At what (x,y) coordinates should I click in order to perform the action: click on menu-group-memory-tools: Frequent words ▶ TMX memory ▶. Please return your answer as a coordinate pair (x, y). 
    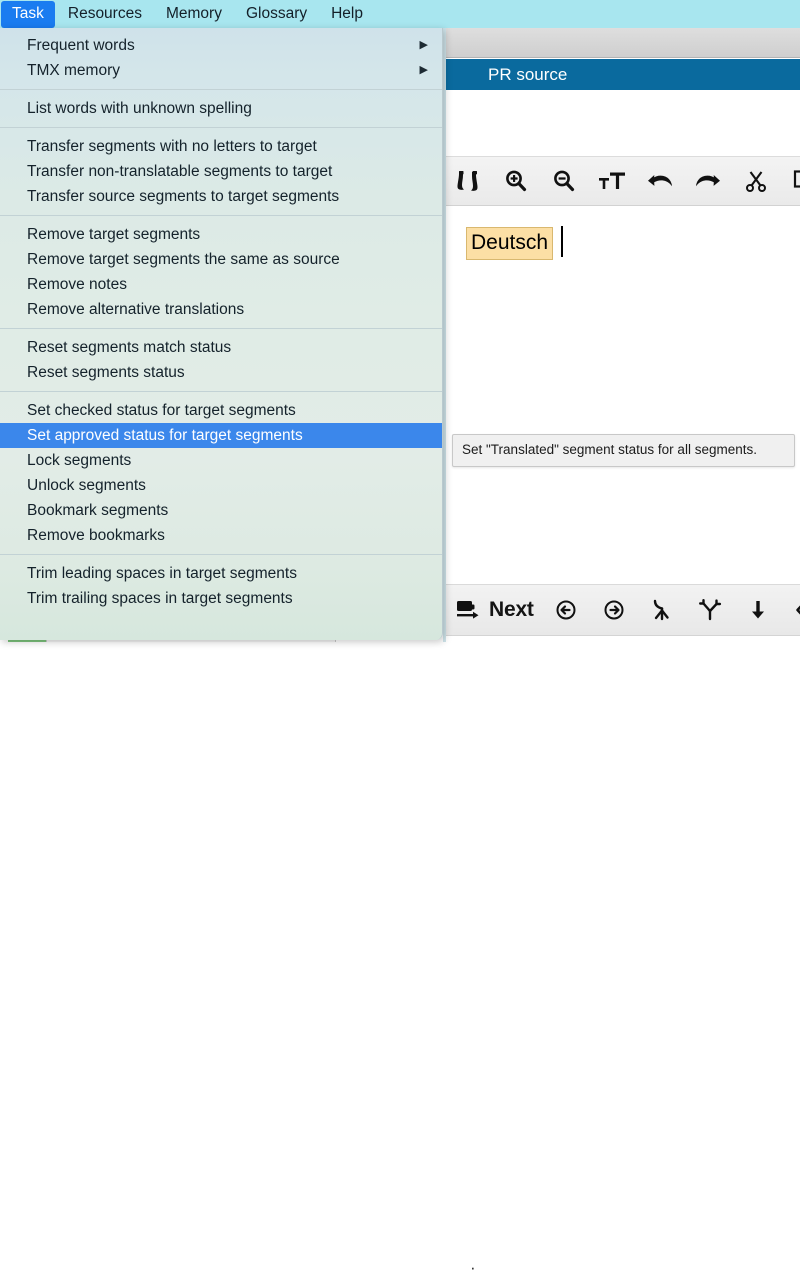
    Looking at the image, I should click on (221, 55).